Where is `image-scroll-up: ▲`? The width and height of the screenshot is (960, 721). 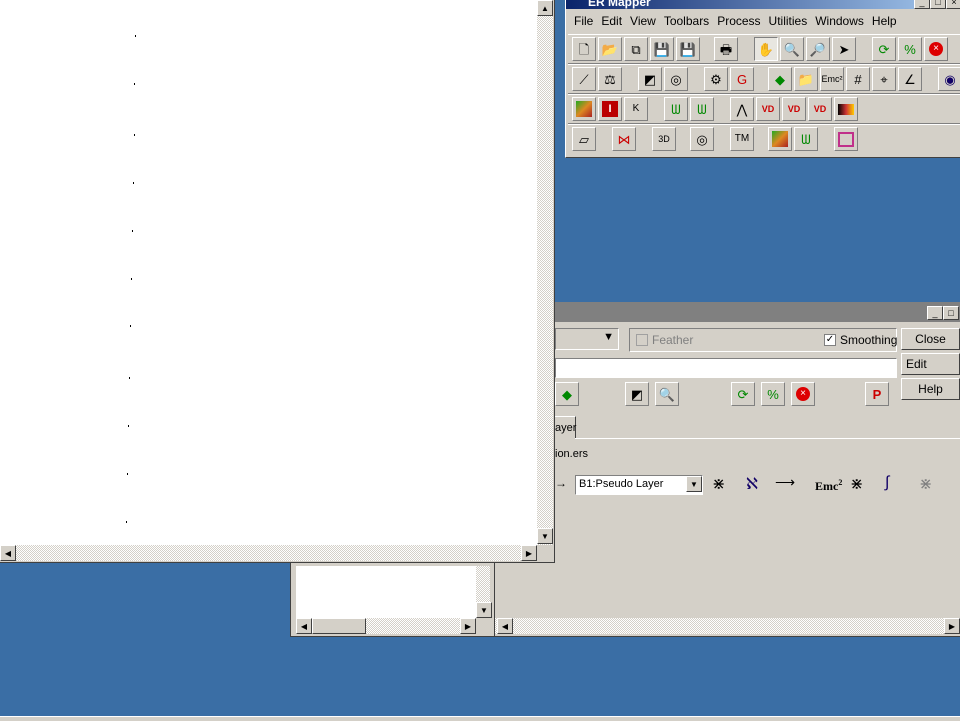 image-scroll-up: ▲ is located at coordinates (545, 8).